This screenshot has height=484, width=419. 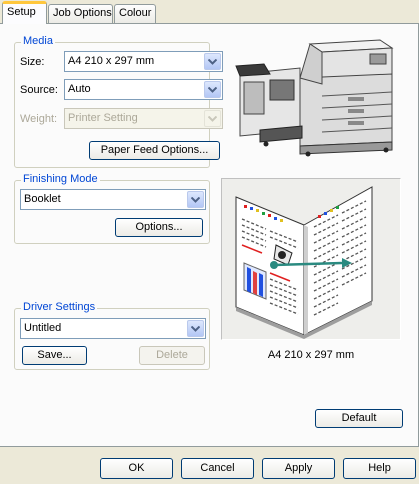 What do you see at coordinates (39, 119) in the screenshot?
I see `weight-label: Weight:` at bounding box center [39, 119].